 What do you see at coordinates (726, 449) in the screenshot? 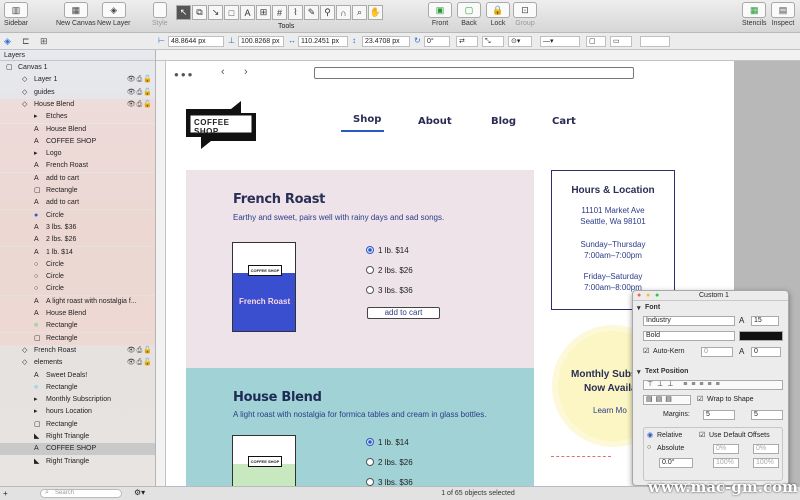
I see `offset-x-field: 0%` at bounding box center [726, 449].